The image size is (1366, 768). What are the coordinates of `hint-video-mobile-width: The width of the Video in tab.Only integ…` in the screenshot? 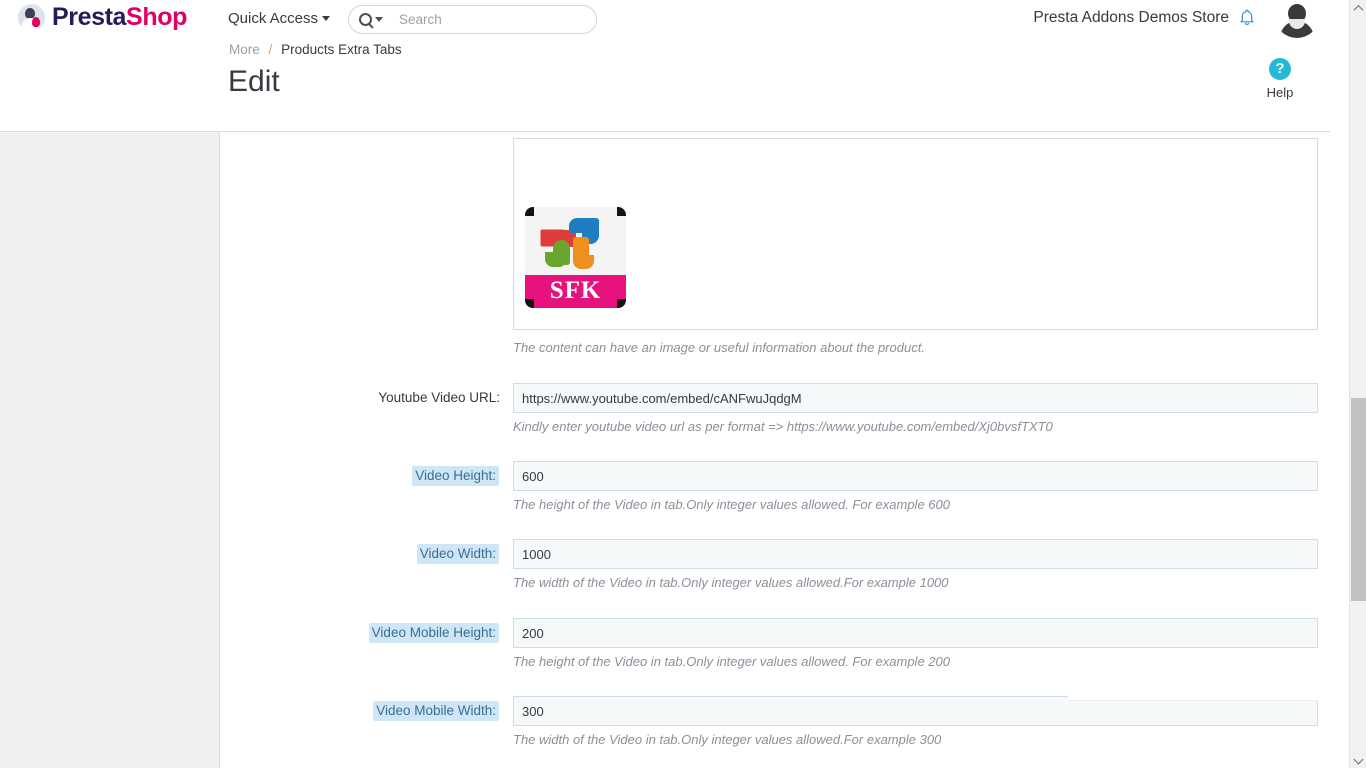 It's located at (727, 739).